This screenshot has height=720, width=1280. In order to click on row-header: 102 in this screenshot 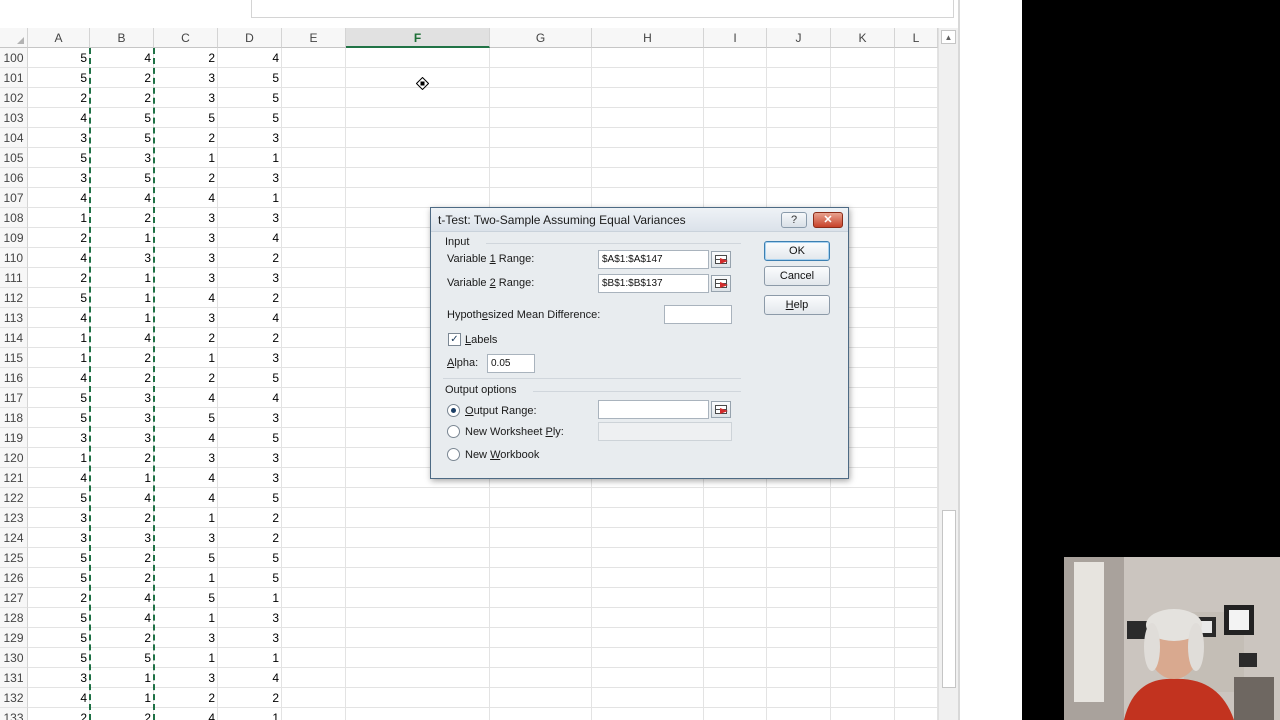, I will do `click(14, 98)`.